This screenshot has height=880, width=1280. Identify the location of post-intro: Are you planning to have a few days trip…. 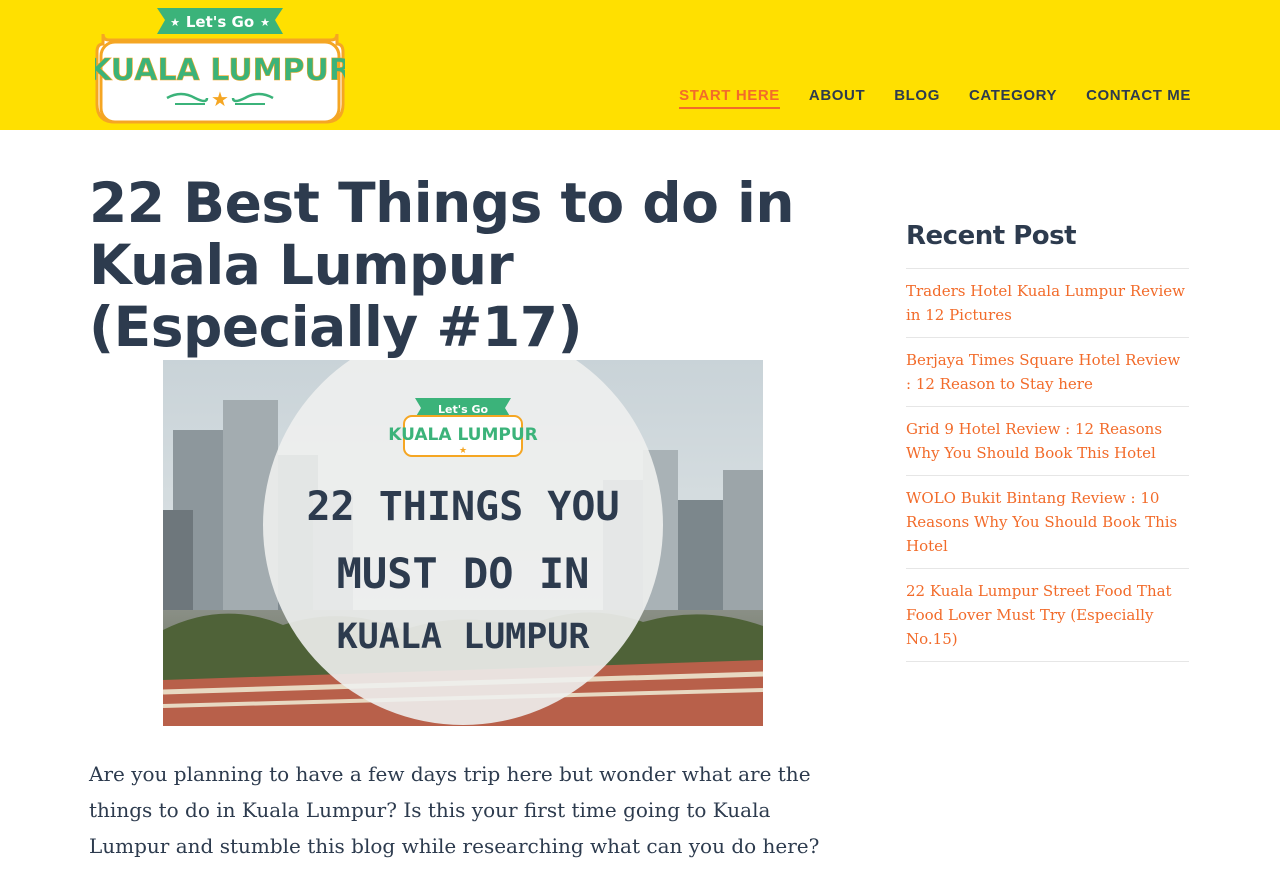
(454, 810).